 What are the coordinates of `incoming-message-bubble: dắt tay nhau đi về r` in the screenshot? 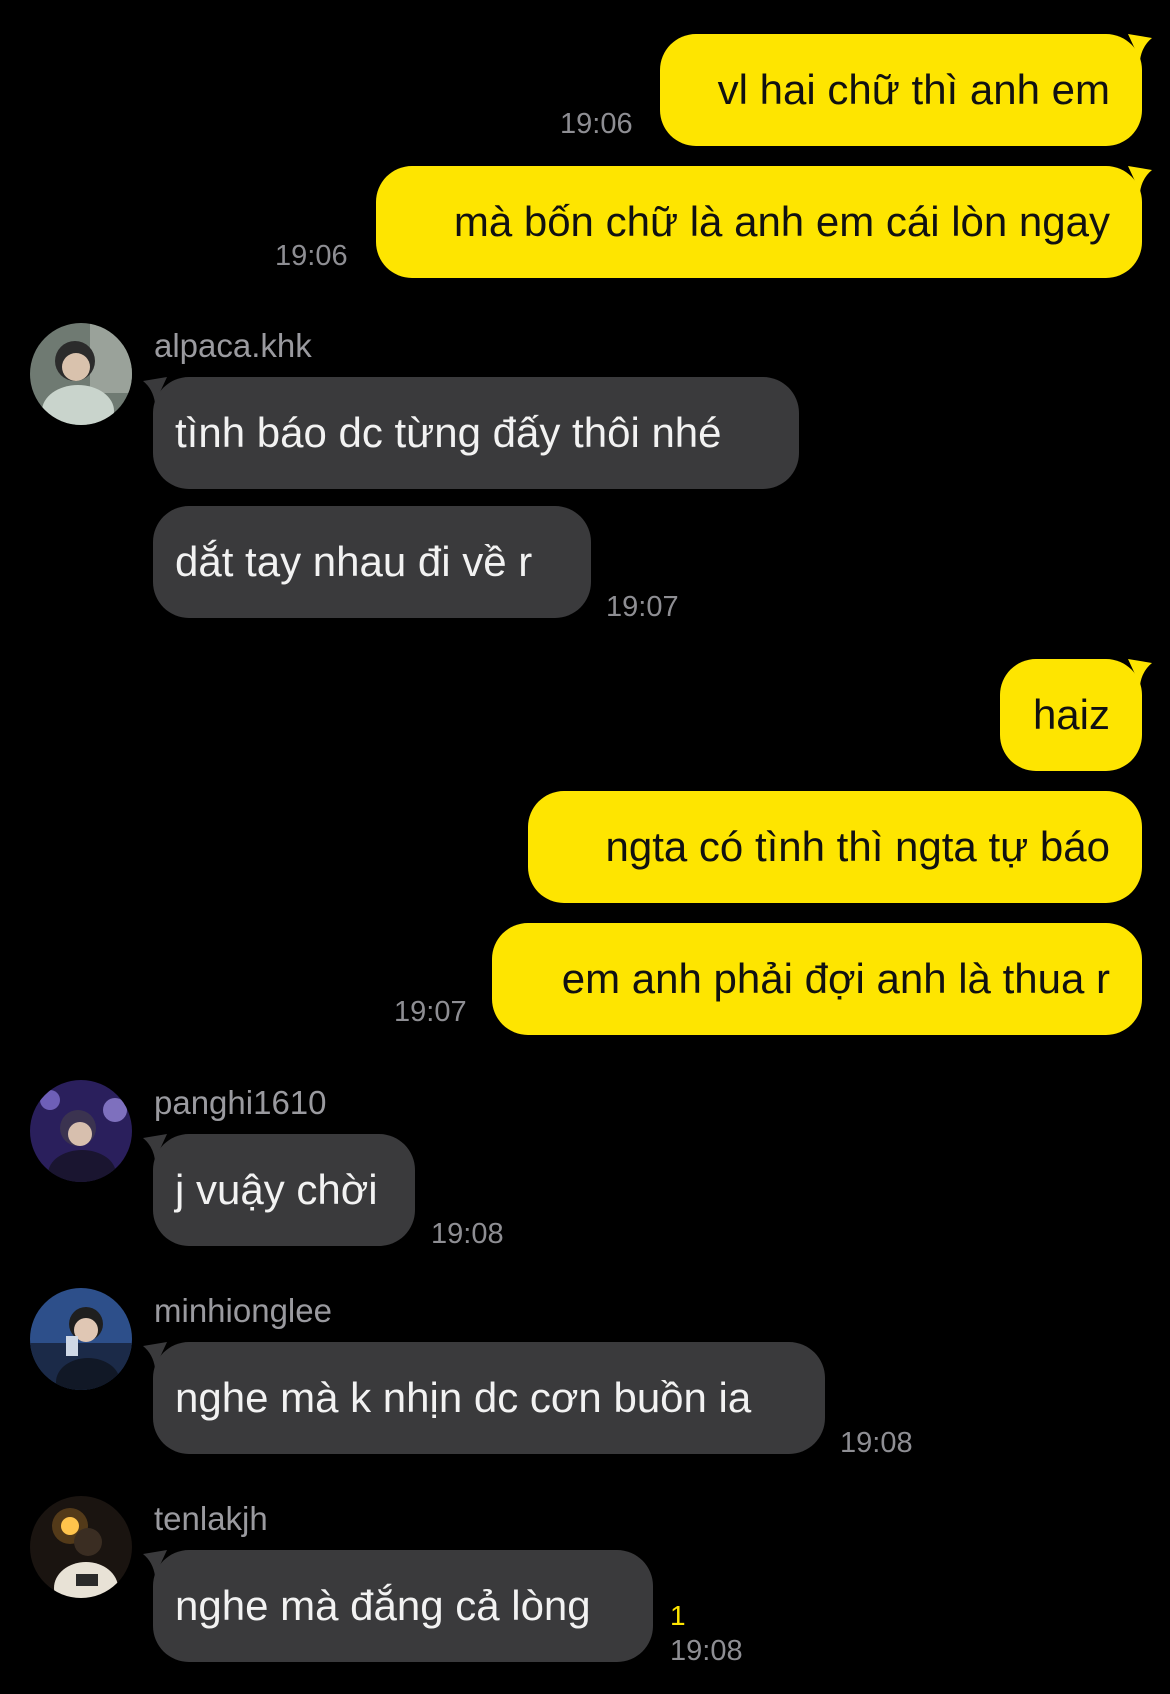 It's located at (372, 562).